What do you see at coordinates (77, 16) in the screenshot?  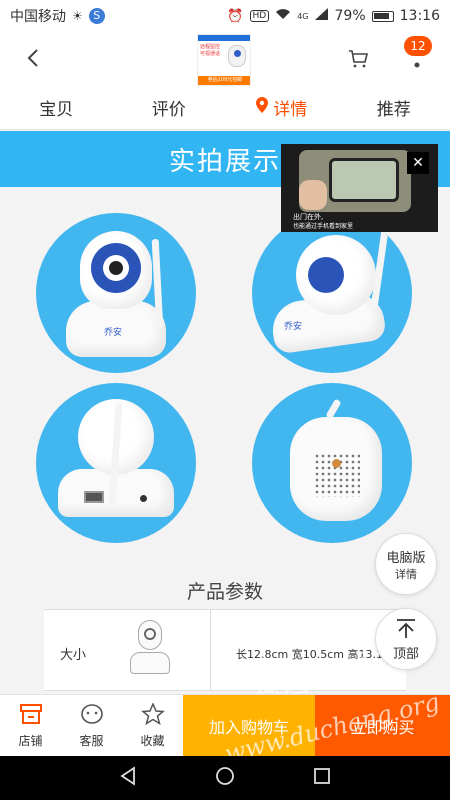 I see `weather-icon: ☀` at bounding box center [77, 16].